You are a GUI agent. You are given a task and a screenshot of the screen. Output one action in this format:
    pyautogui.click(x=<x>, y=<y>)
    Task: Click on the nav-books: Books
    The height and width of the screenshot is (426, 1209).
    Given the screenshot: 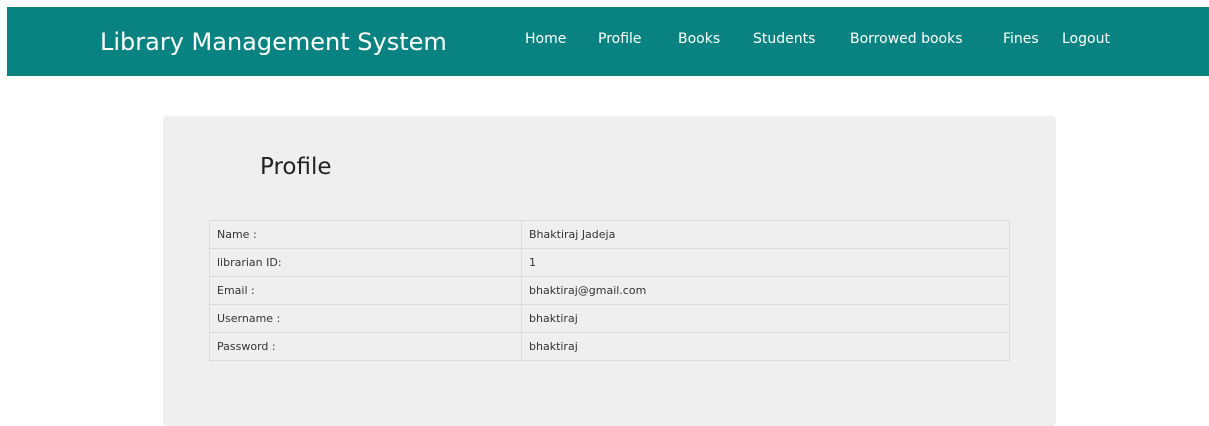 What is the action you would take?
    pyautogui.click(x=699, y=39)
    